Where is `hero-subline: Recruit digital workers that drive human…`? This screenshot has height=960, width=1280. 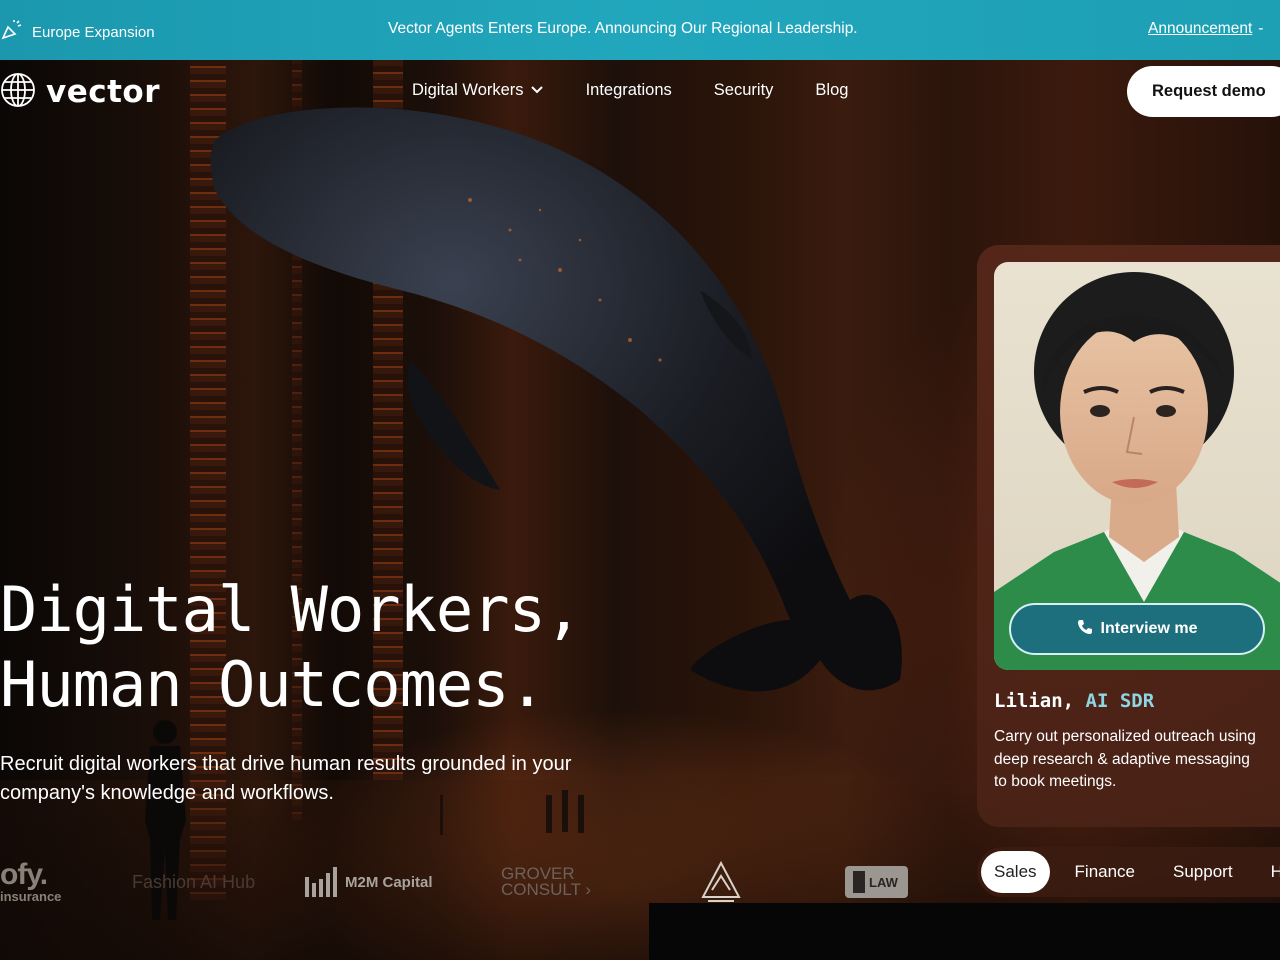 hero-subline: Recruit digital workers that drive human… is located at coordinates (286, 778).